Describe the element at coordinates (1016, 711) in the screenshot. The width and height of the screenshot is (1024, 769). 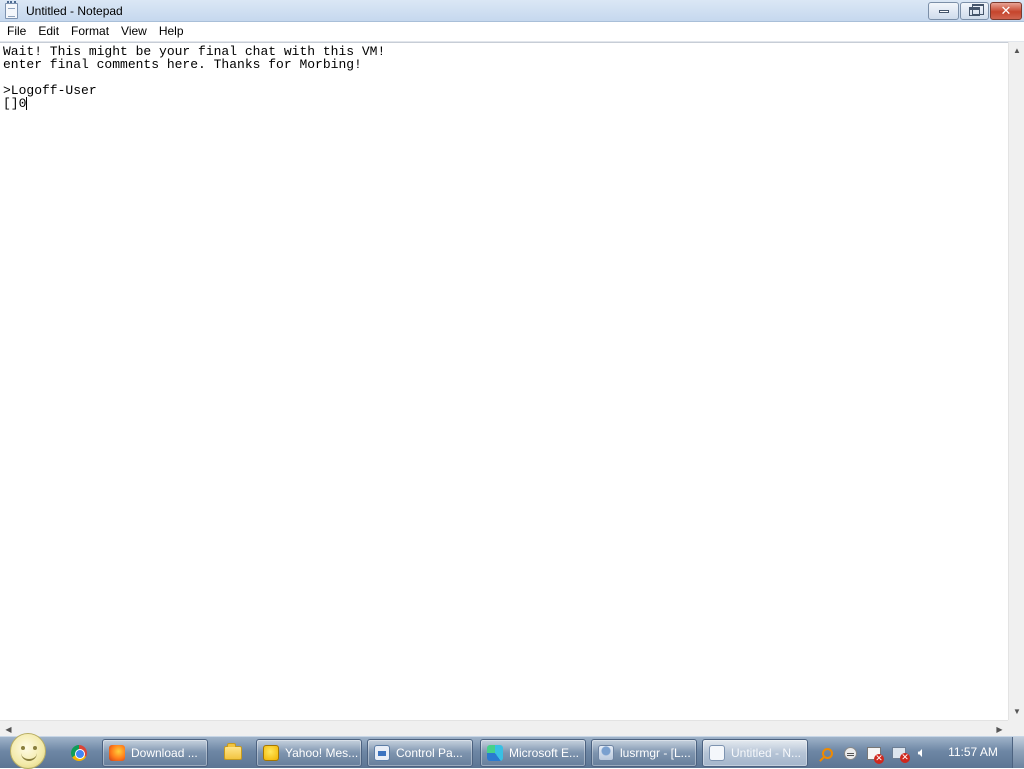
I see `scroll-down-icon: ▼` at that location.